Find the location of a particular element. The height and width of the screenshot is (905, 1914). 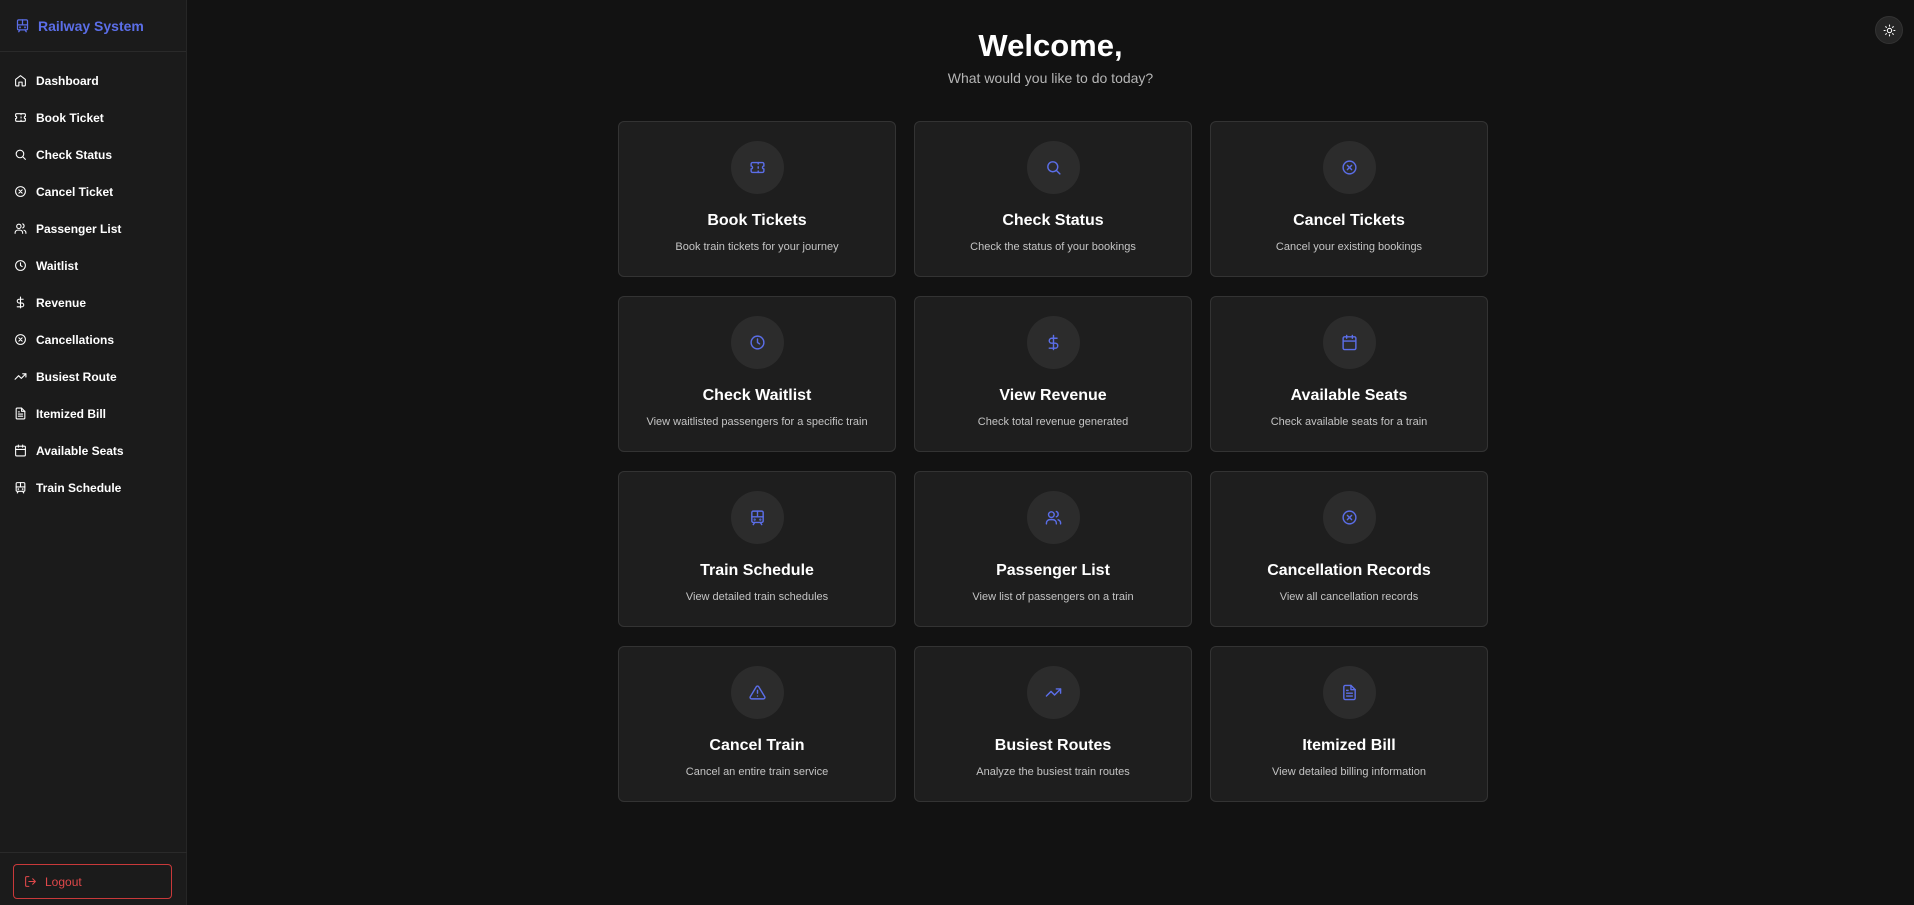

card-description: Cancel your existing bookings is located at coordinates (1349, 247).